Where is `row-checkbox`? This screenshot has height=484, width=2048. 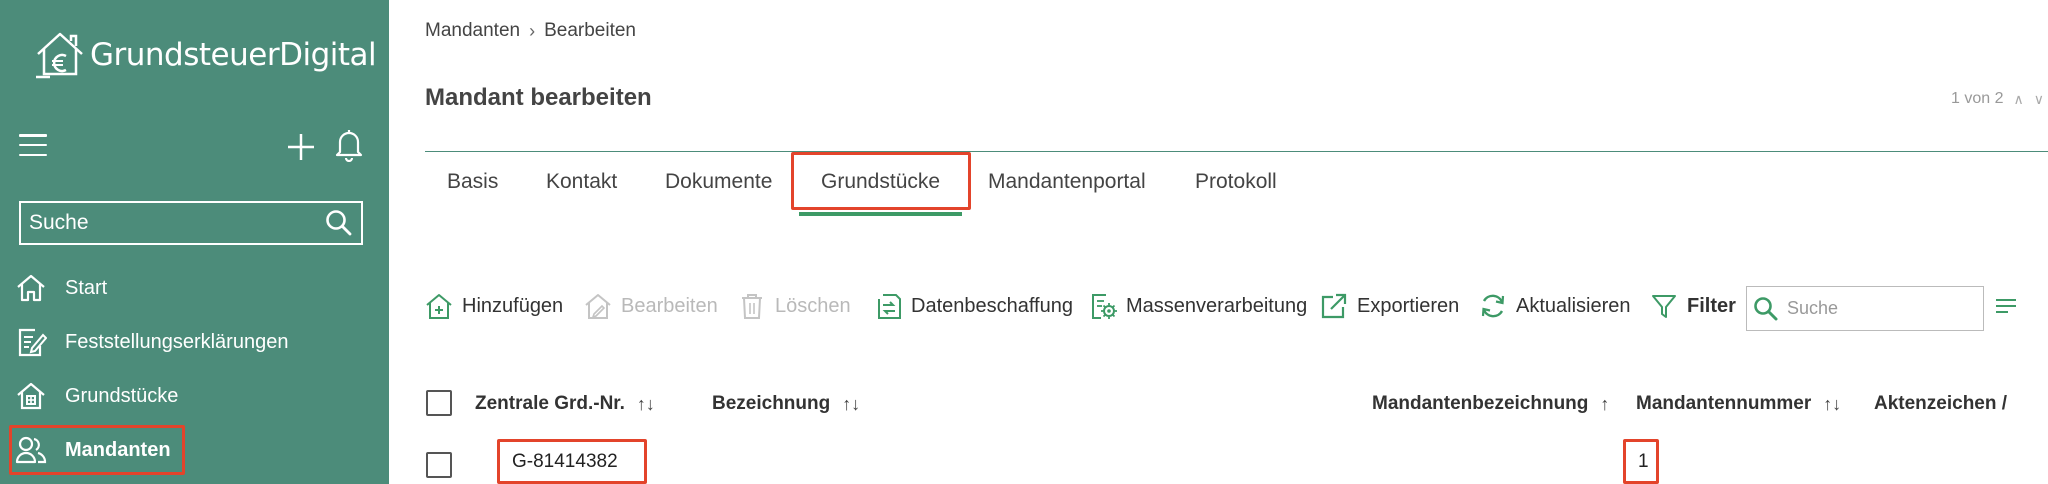 row-checkbox is located at coordinates (439, 465).